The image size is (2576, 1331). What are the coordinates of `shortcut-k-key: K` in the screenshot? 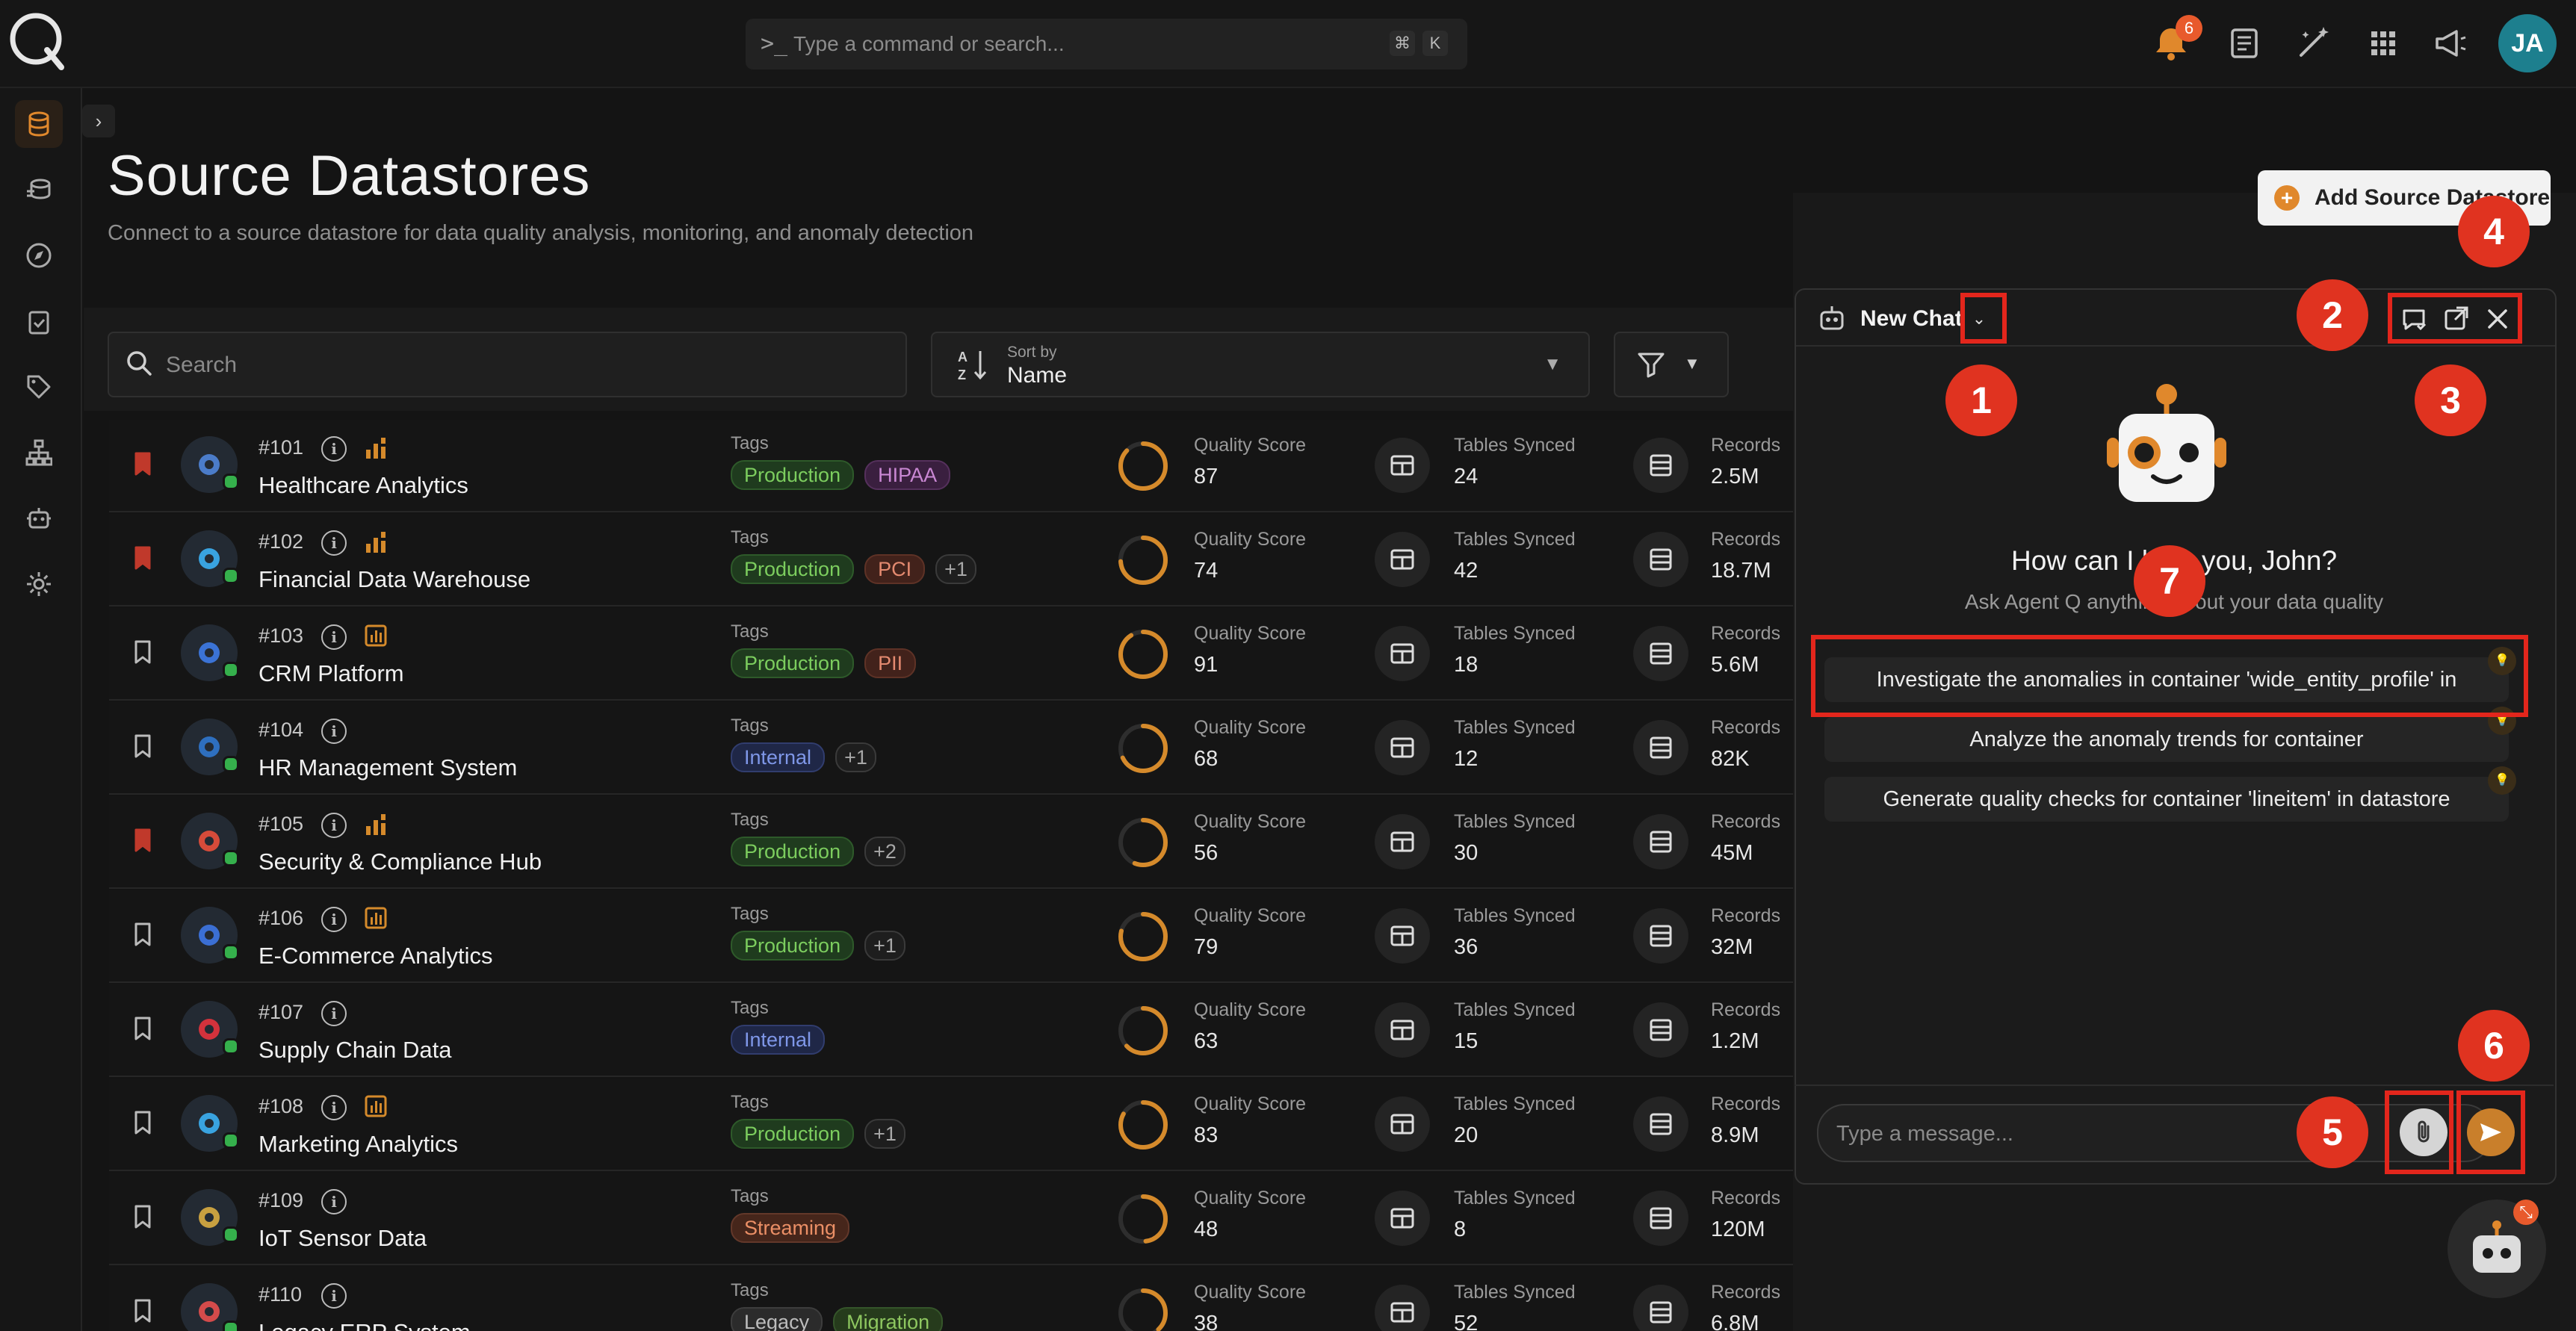 It's located at (1435, 43).